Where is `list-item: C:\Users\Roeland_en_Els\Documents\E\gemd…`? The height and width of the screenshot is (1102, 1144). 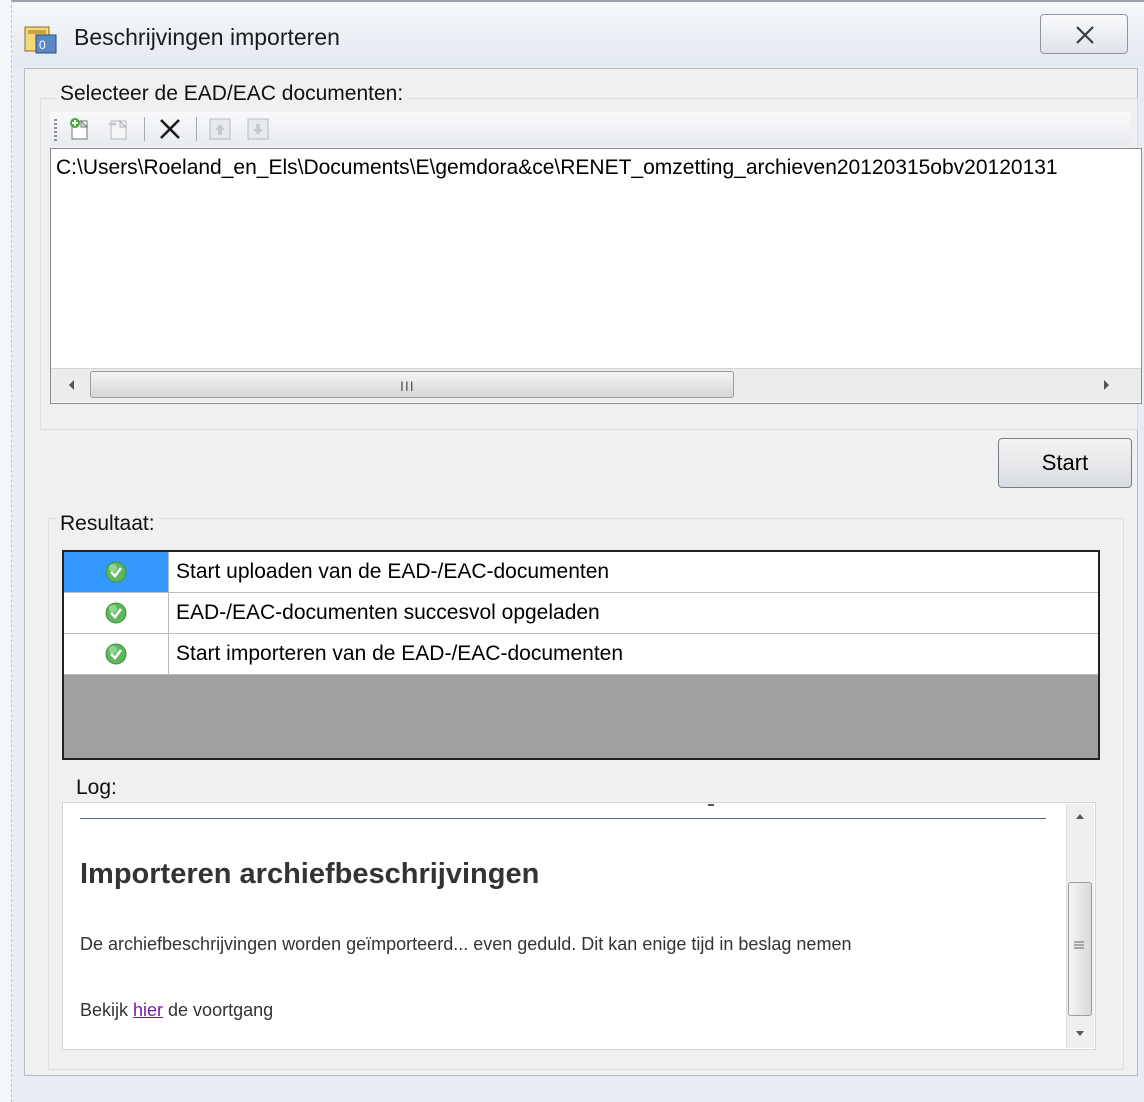
list-item: C:\Users\Roeland_en_Els\Documents\E\gemd… is located at coordinates (596, 168).